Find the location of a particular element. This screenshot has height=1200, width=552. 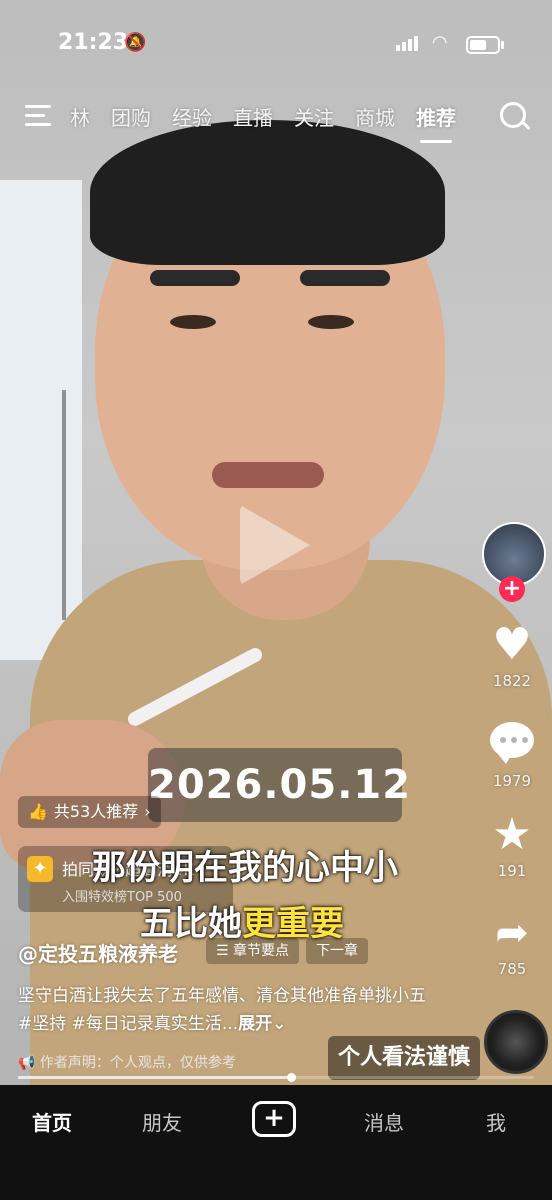

top-tabs: 林团购 经验 直播 关注 商城 推荐 is located at coordinates (273, 122).